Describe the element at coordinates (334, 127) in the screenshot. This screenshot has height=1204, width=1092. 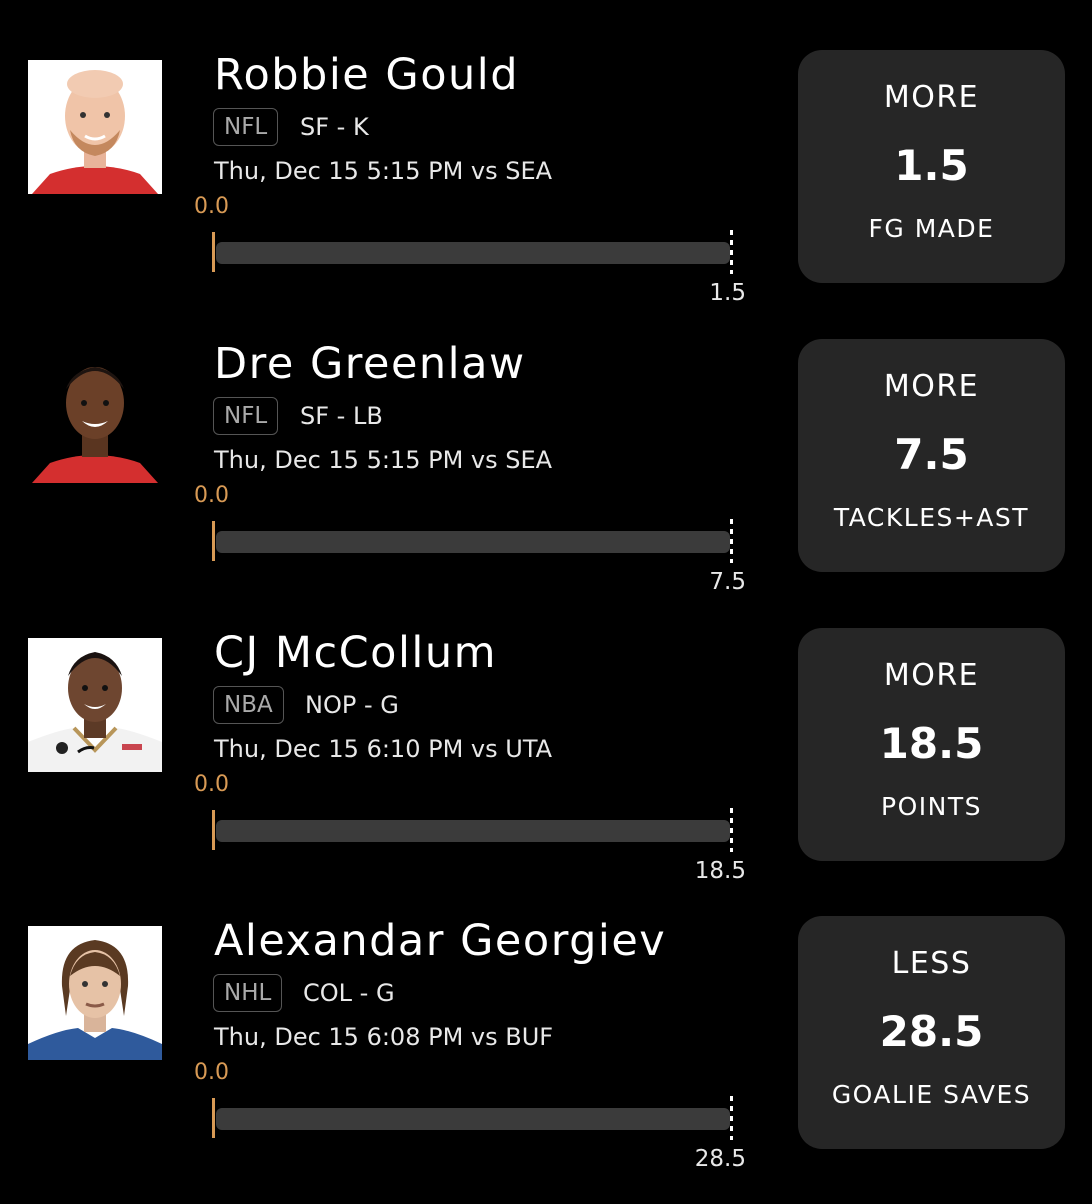
I see `team-position: SF - K` at that location.